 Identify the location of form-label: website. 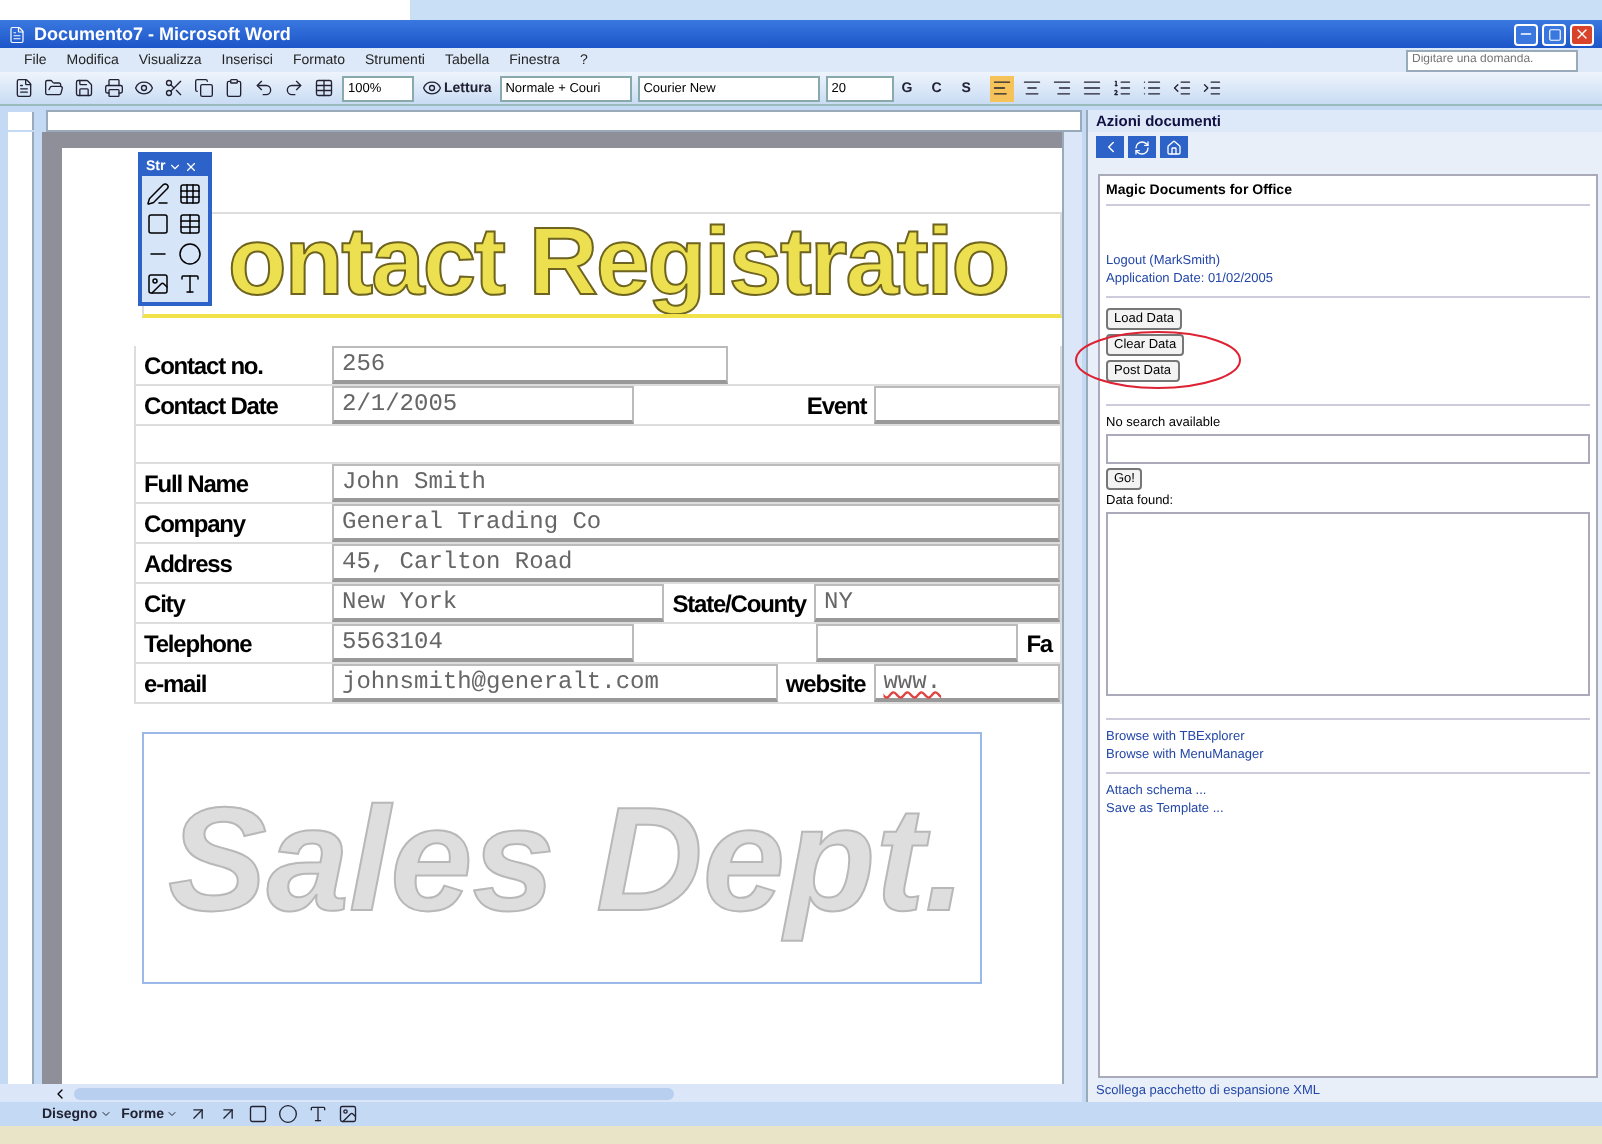
(825, 684).